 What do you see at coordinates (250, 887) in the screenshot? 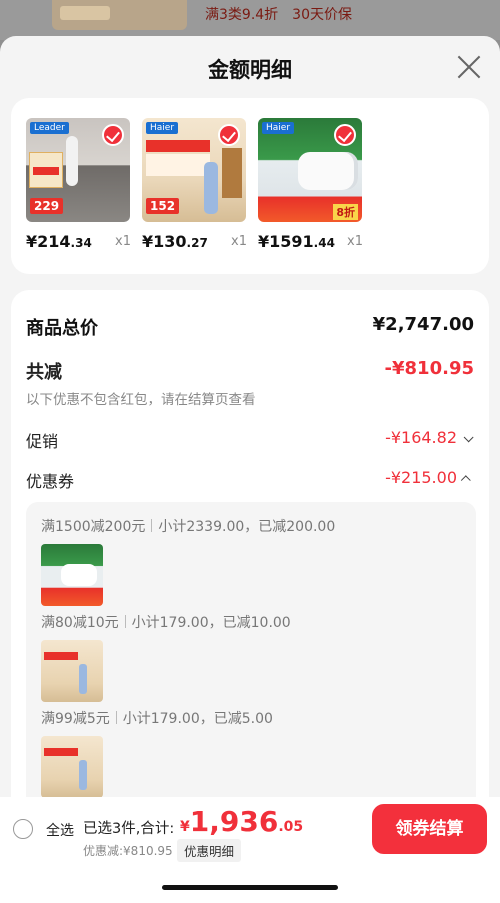
I see `home-indicator` at bounding box center [250, 887].